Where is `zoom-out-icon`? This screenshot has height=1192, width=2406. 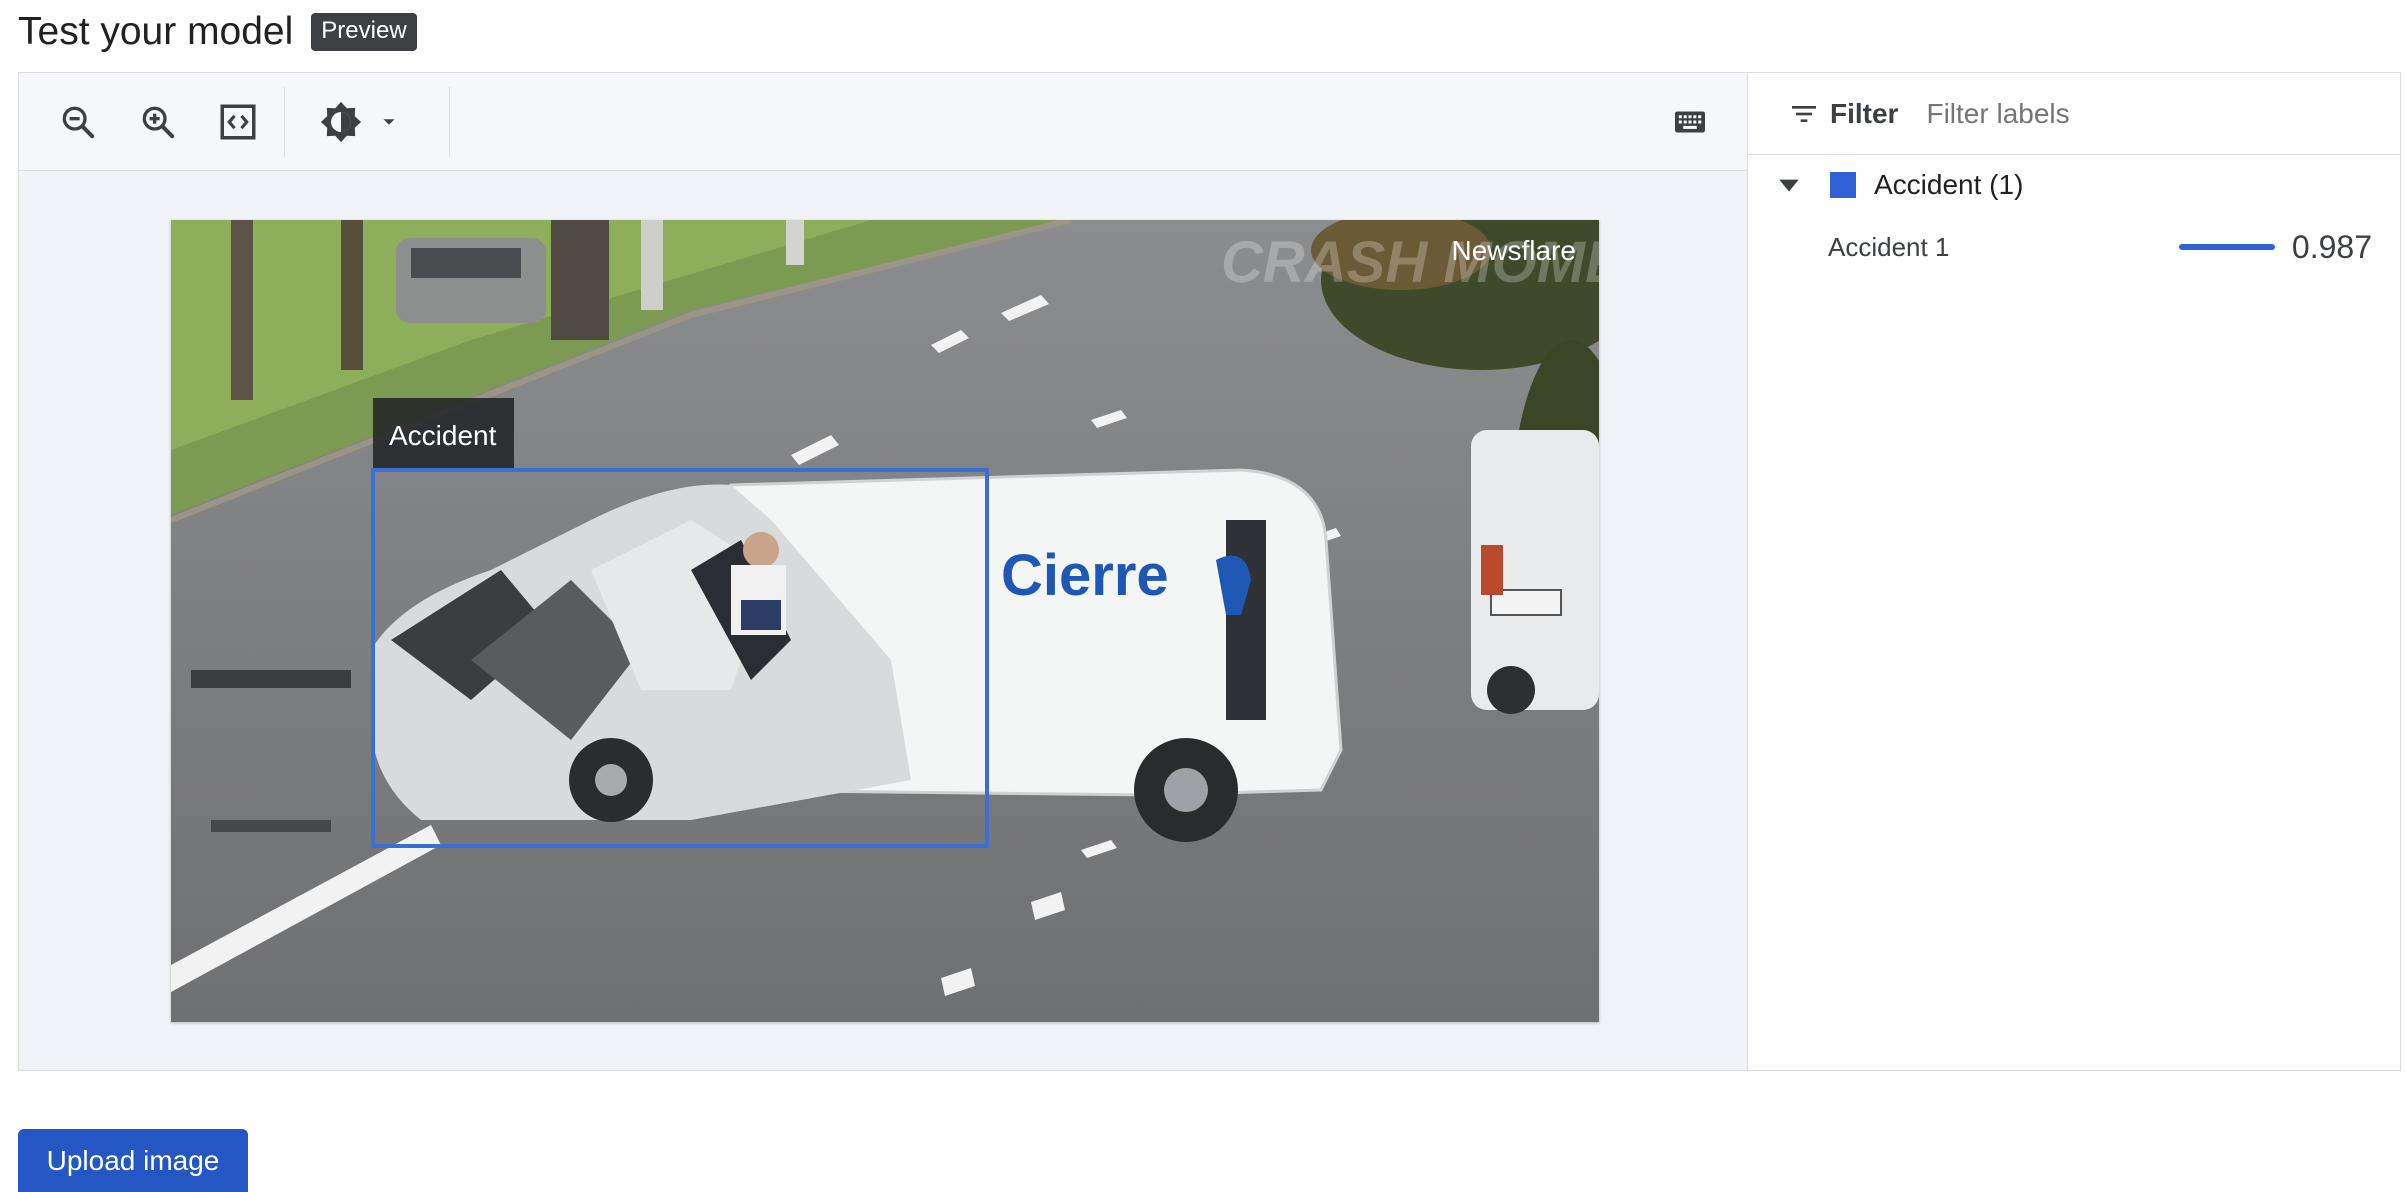
zoom-out-icon is located at coordinates (78, 122).